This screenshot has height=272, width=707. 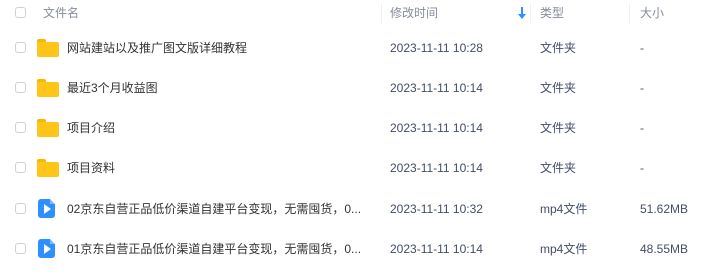 What do you see at coordinates (353, 13) in the screenshot?
I see `list-header: 文件名 修改时间 类型 大小` at bounding box center [353, 13].